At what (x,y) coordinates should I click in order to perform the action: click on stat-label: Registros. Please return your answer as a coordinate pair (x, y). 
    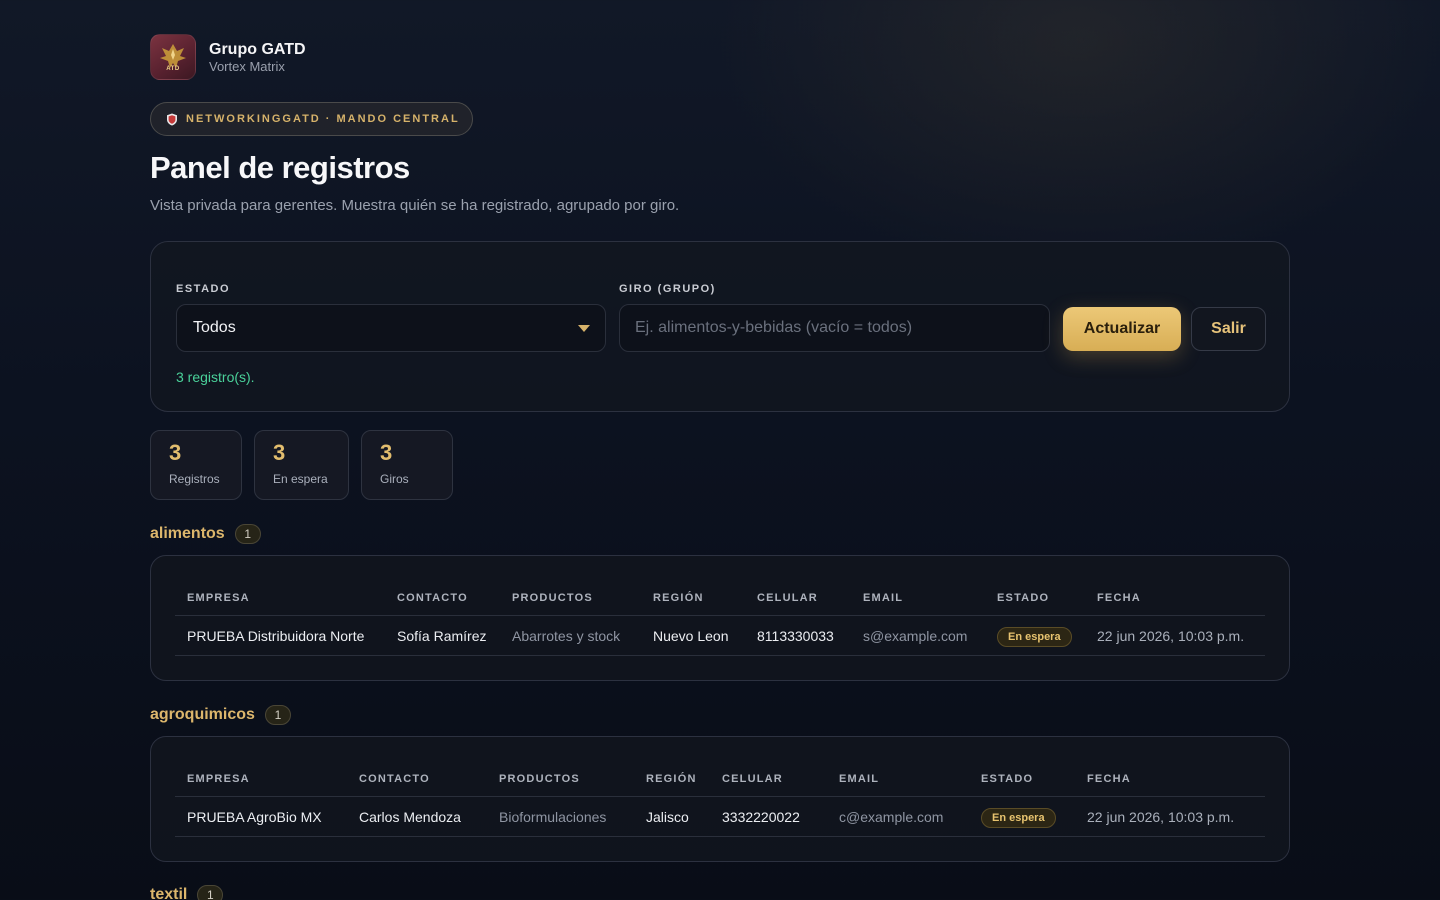
    Looking at the image, I should click on (194, 479).